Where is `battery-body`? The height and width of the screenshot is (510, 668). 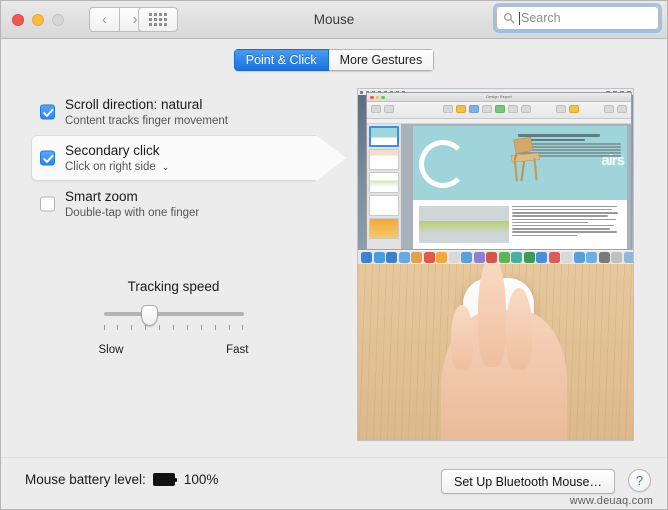
battery-body is located at coordinates (163, 479).